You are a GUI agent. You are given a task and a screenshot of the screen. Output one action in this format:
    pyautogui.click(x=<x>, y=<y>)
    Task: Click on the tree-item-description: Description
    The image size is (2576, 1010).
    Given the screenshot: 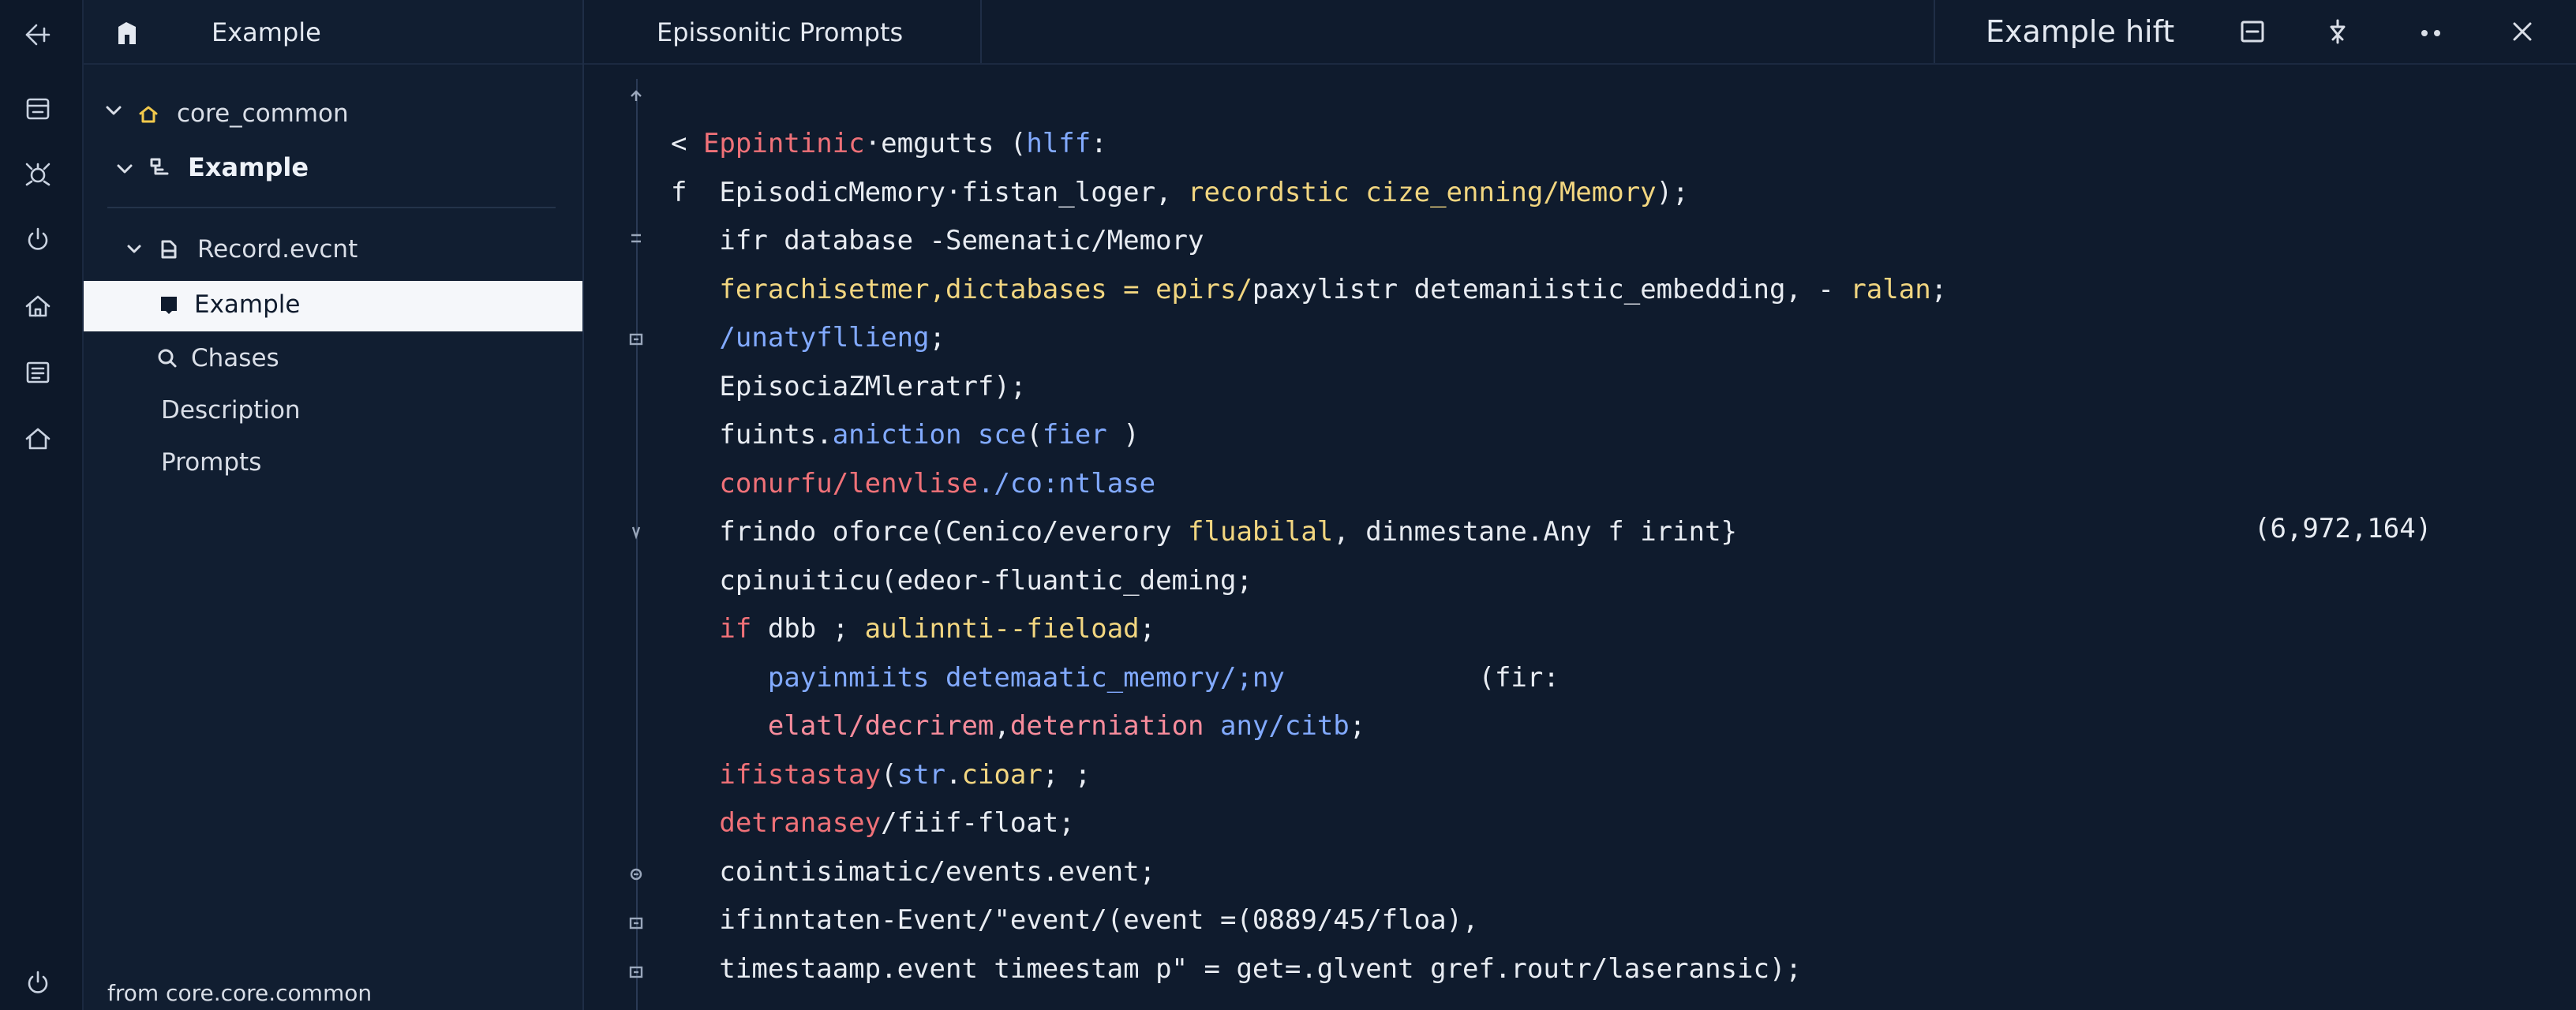 What is the action you would take?
    pyautogui.click(x=231, y=410)
    